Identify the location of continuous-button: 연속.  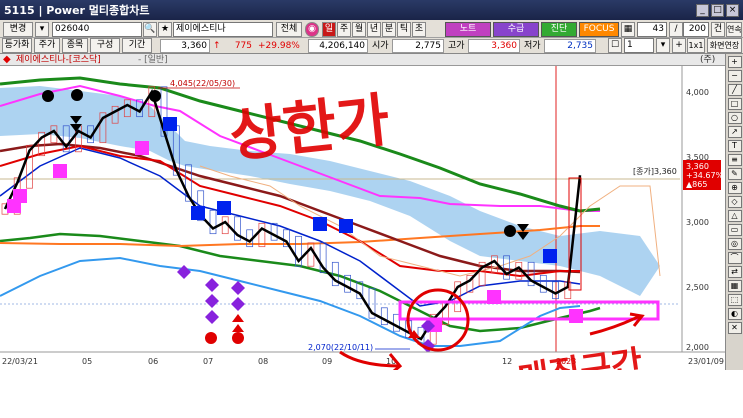
(734, 29).